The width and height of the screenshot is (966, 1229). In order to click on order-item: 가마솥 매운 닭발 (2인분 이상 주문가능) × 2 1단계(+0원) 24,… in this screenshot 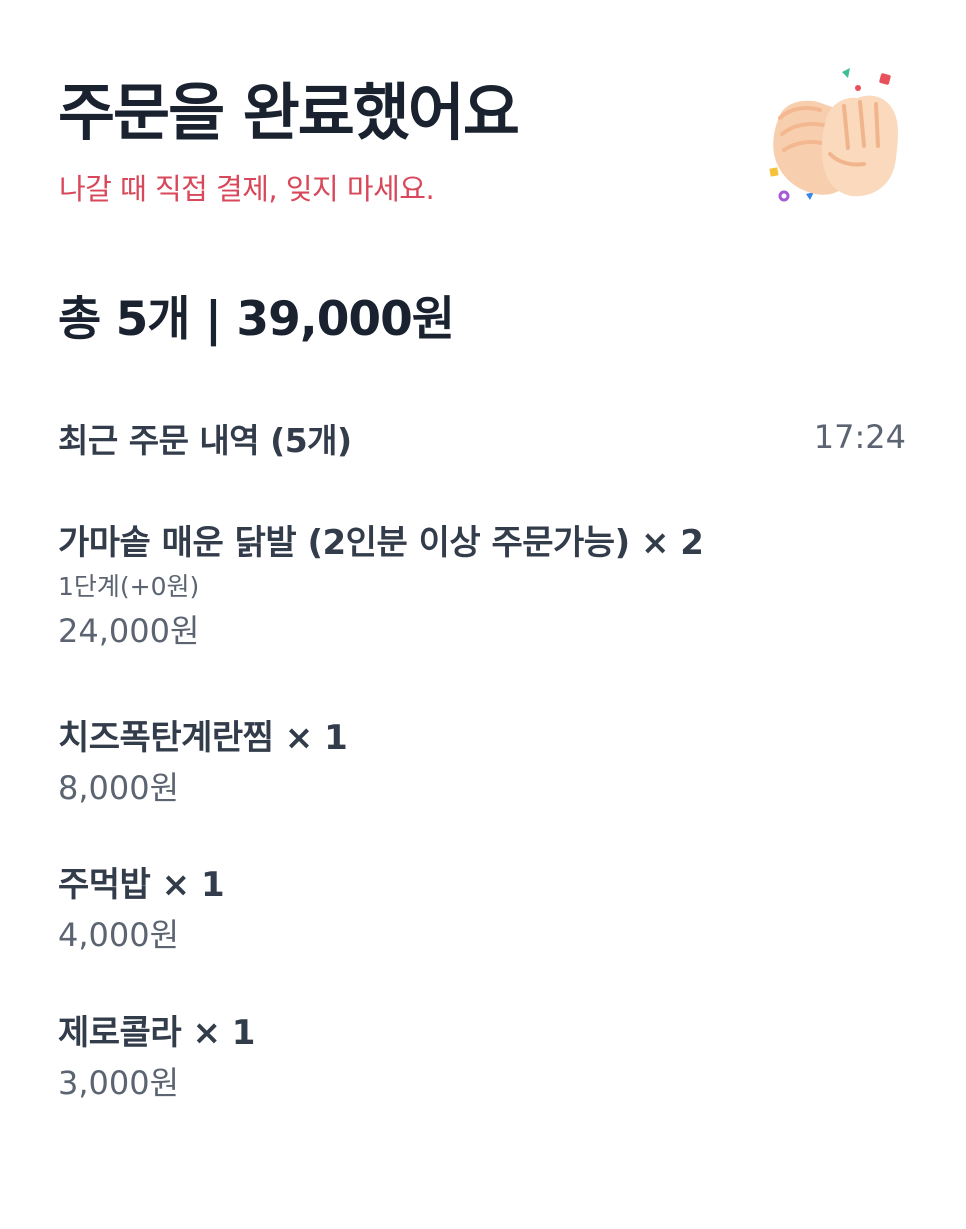, I will do `click(488, 586)`.